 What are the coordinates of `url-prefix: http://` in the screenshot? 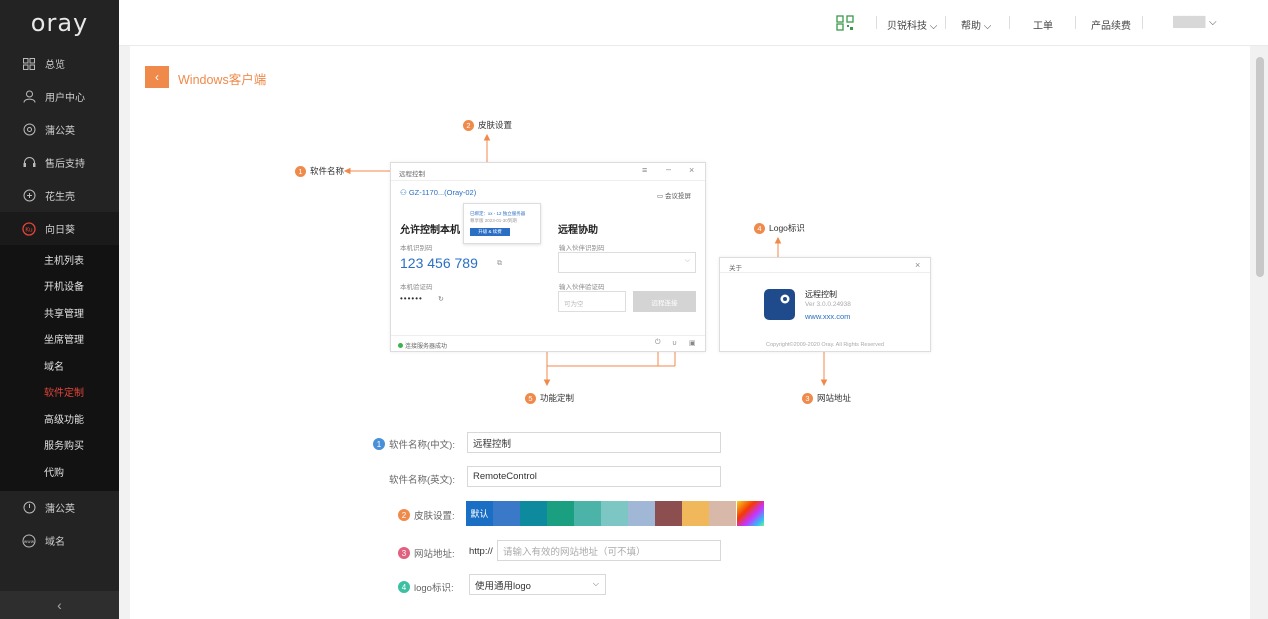 It's located at (481, 551).